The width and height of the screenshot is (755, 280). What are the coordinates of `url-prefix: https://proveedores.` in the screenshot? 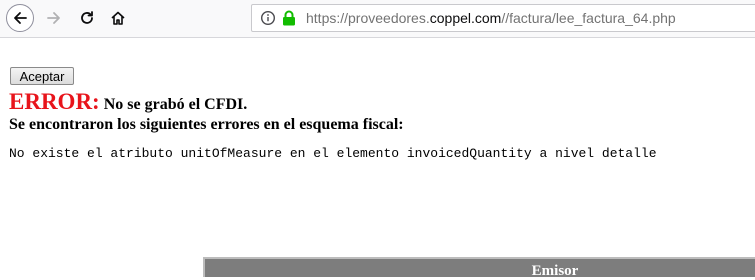 It's located at (368, 18).